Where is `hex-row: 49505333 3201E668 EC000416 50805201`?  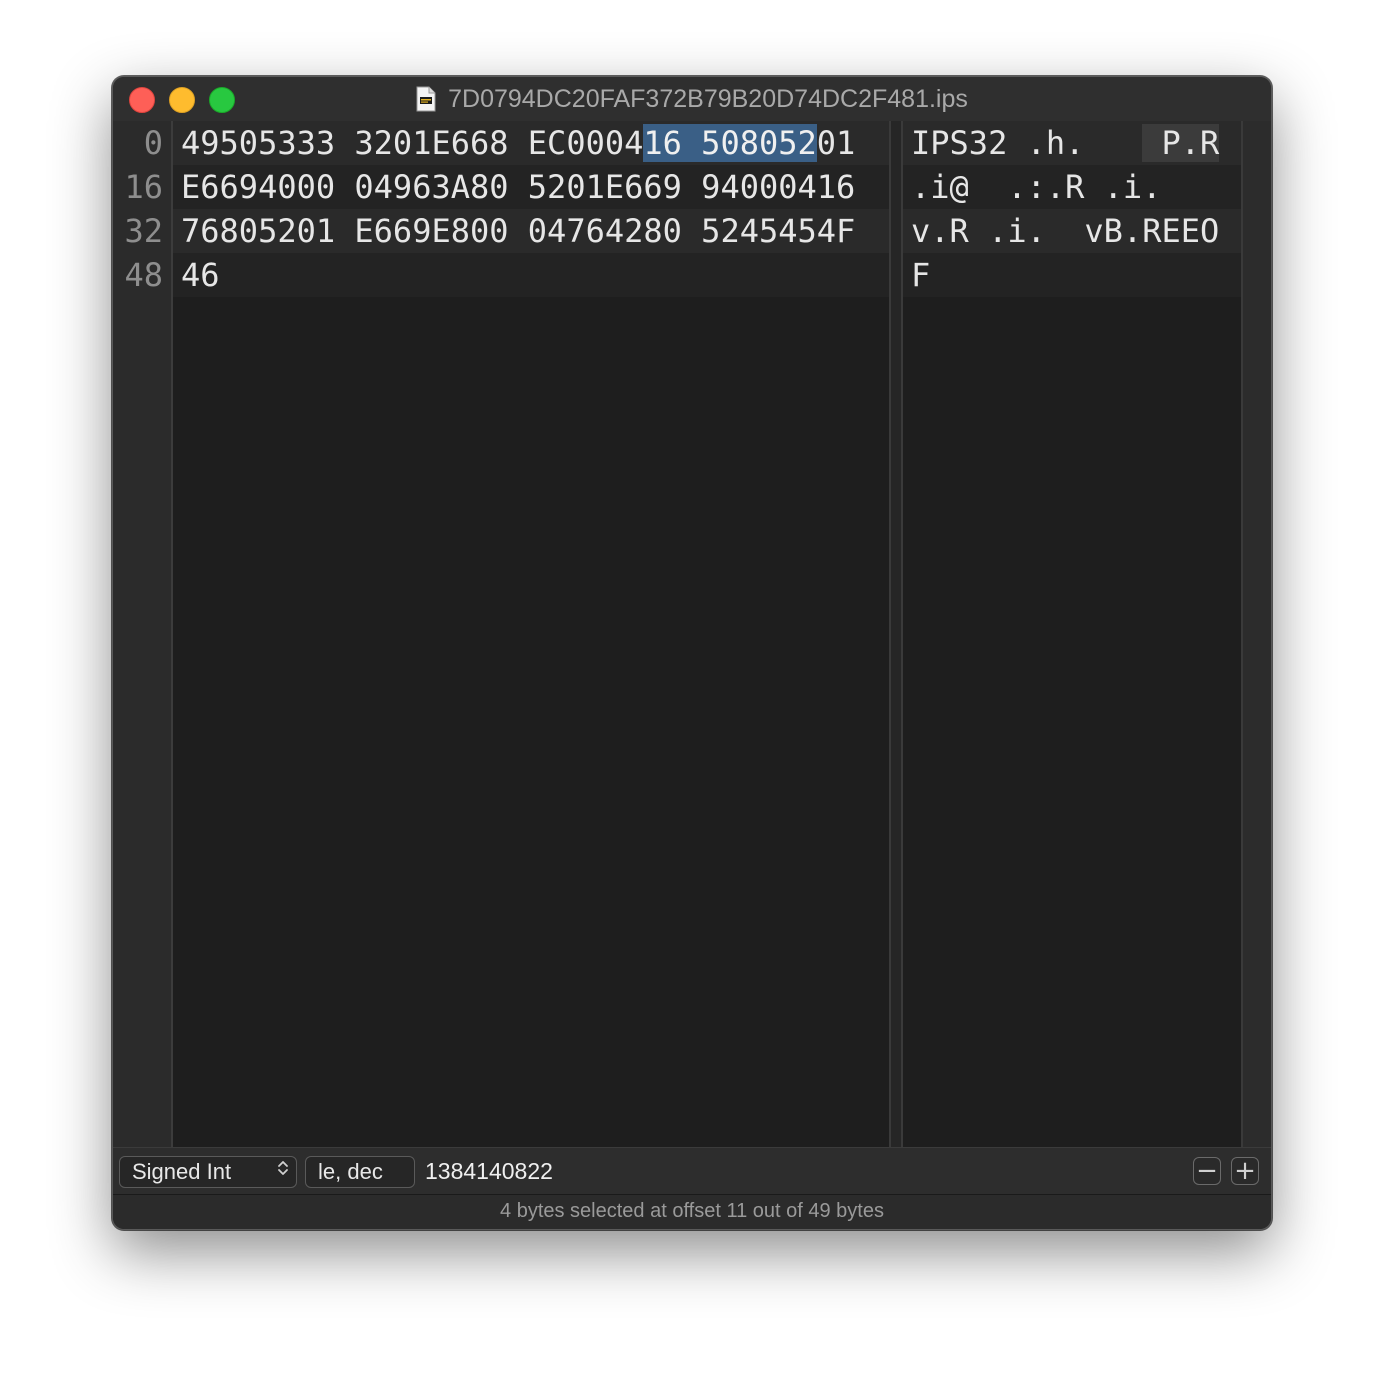
hex-row: 49505333 3201E668 EC000416 50805201 is located at coordinates (531, 143).